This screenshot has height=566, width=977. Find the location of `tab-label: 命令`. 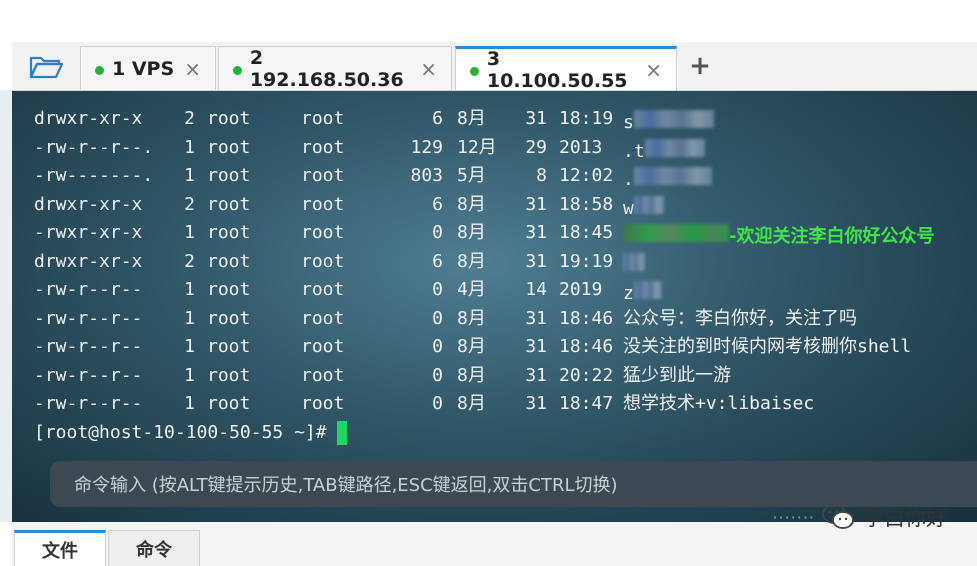

tab-label: 命令 is located at coordinates (154, 550).